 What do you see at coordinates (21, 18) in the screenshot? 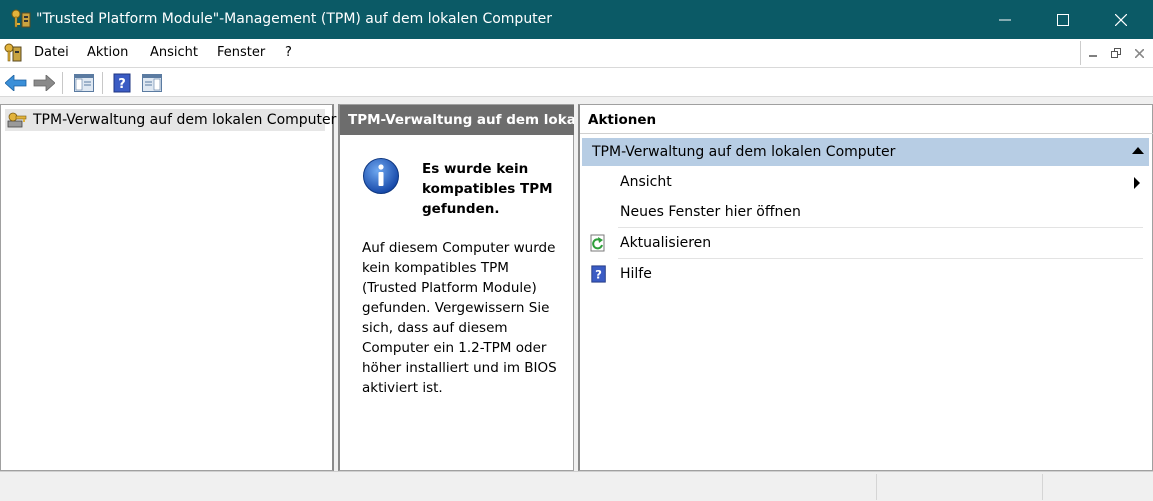
I see `tpm-key-icon` at bounding box center [21, 18].